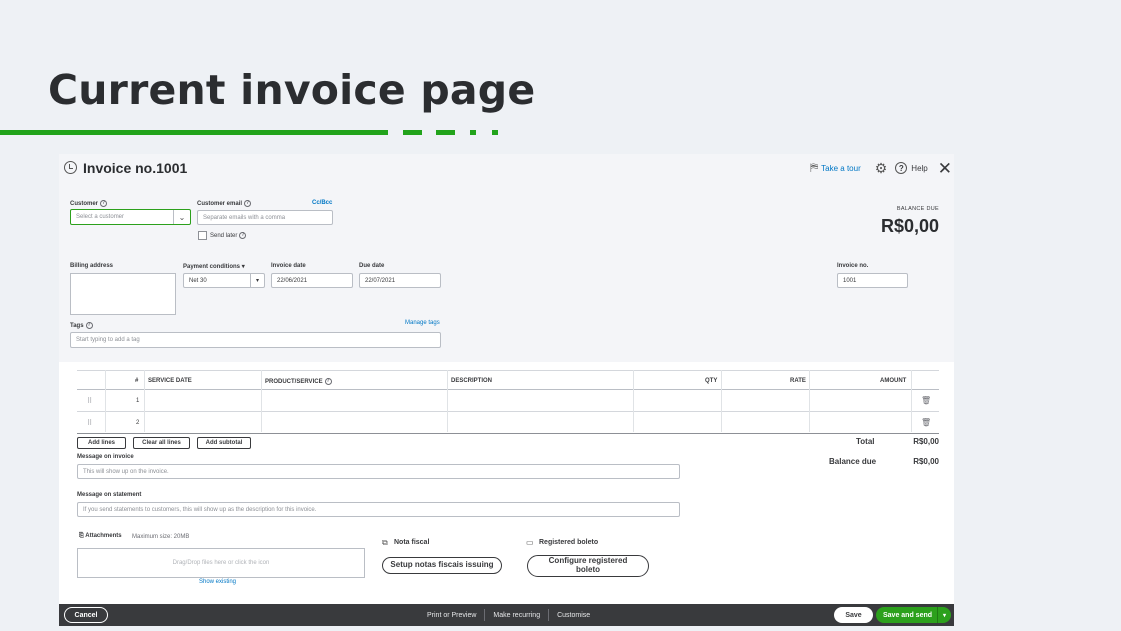 Image resolution: width=1121 pixels, height=631 pixels. What do you see at coordinates (853, 615) in the screenshot?
I see `save-button: Save` at bounding box center [853, 615].